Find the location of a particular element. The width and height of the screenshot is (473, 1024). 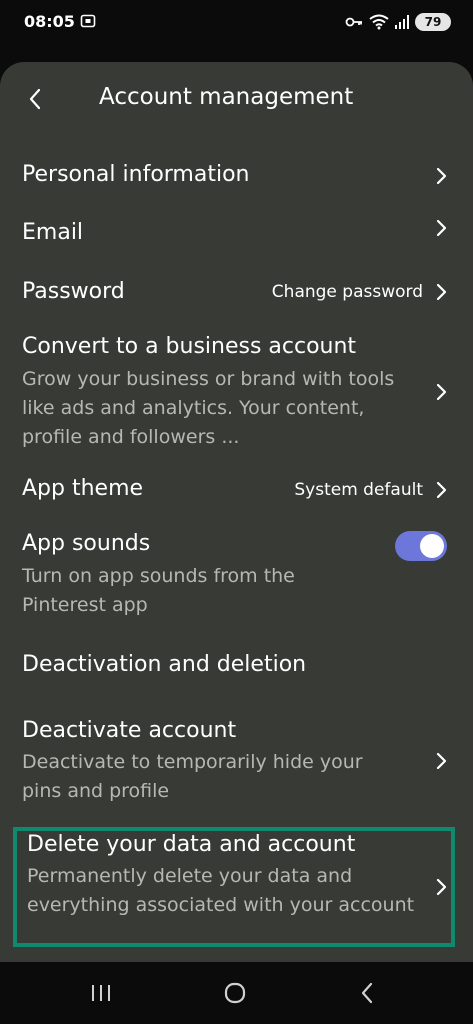

delete-row-highlight is located at coordinates (234, 887).